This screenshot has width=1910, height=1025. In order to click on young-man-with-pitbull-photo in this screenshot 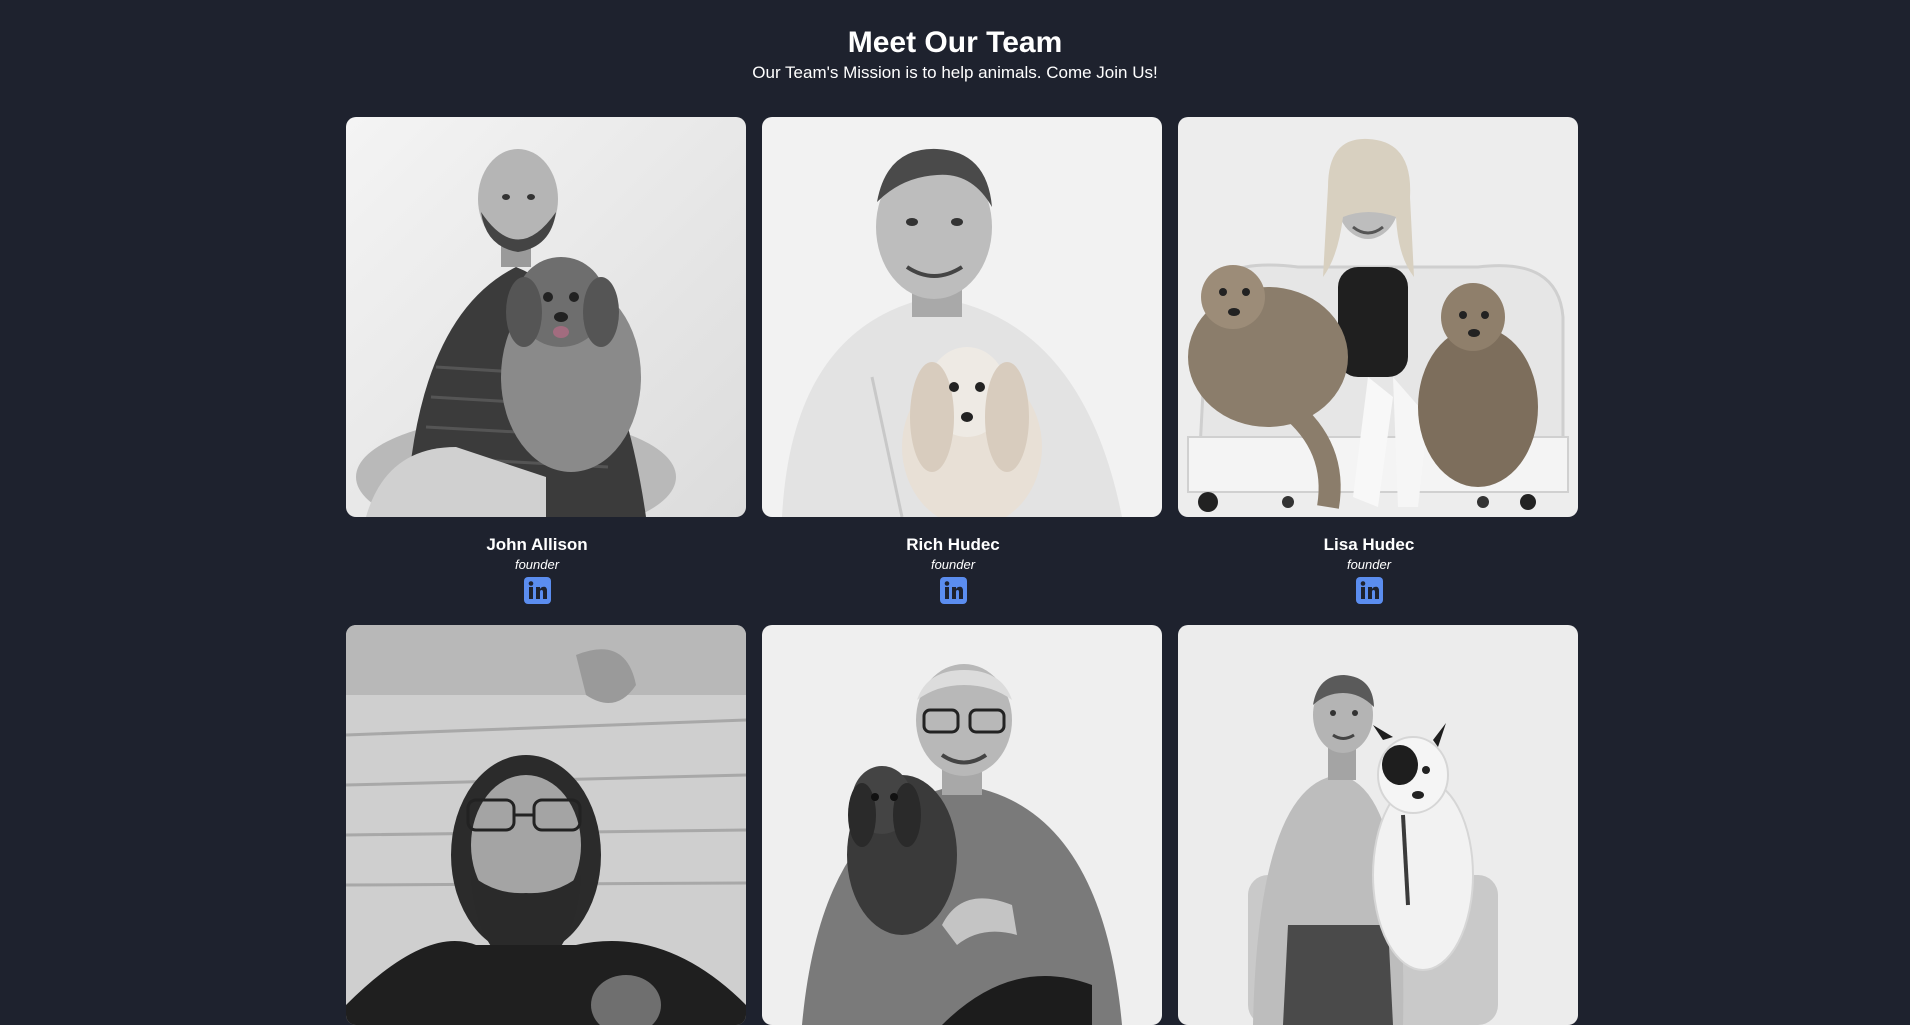, I will do `click(1378, 825)`.